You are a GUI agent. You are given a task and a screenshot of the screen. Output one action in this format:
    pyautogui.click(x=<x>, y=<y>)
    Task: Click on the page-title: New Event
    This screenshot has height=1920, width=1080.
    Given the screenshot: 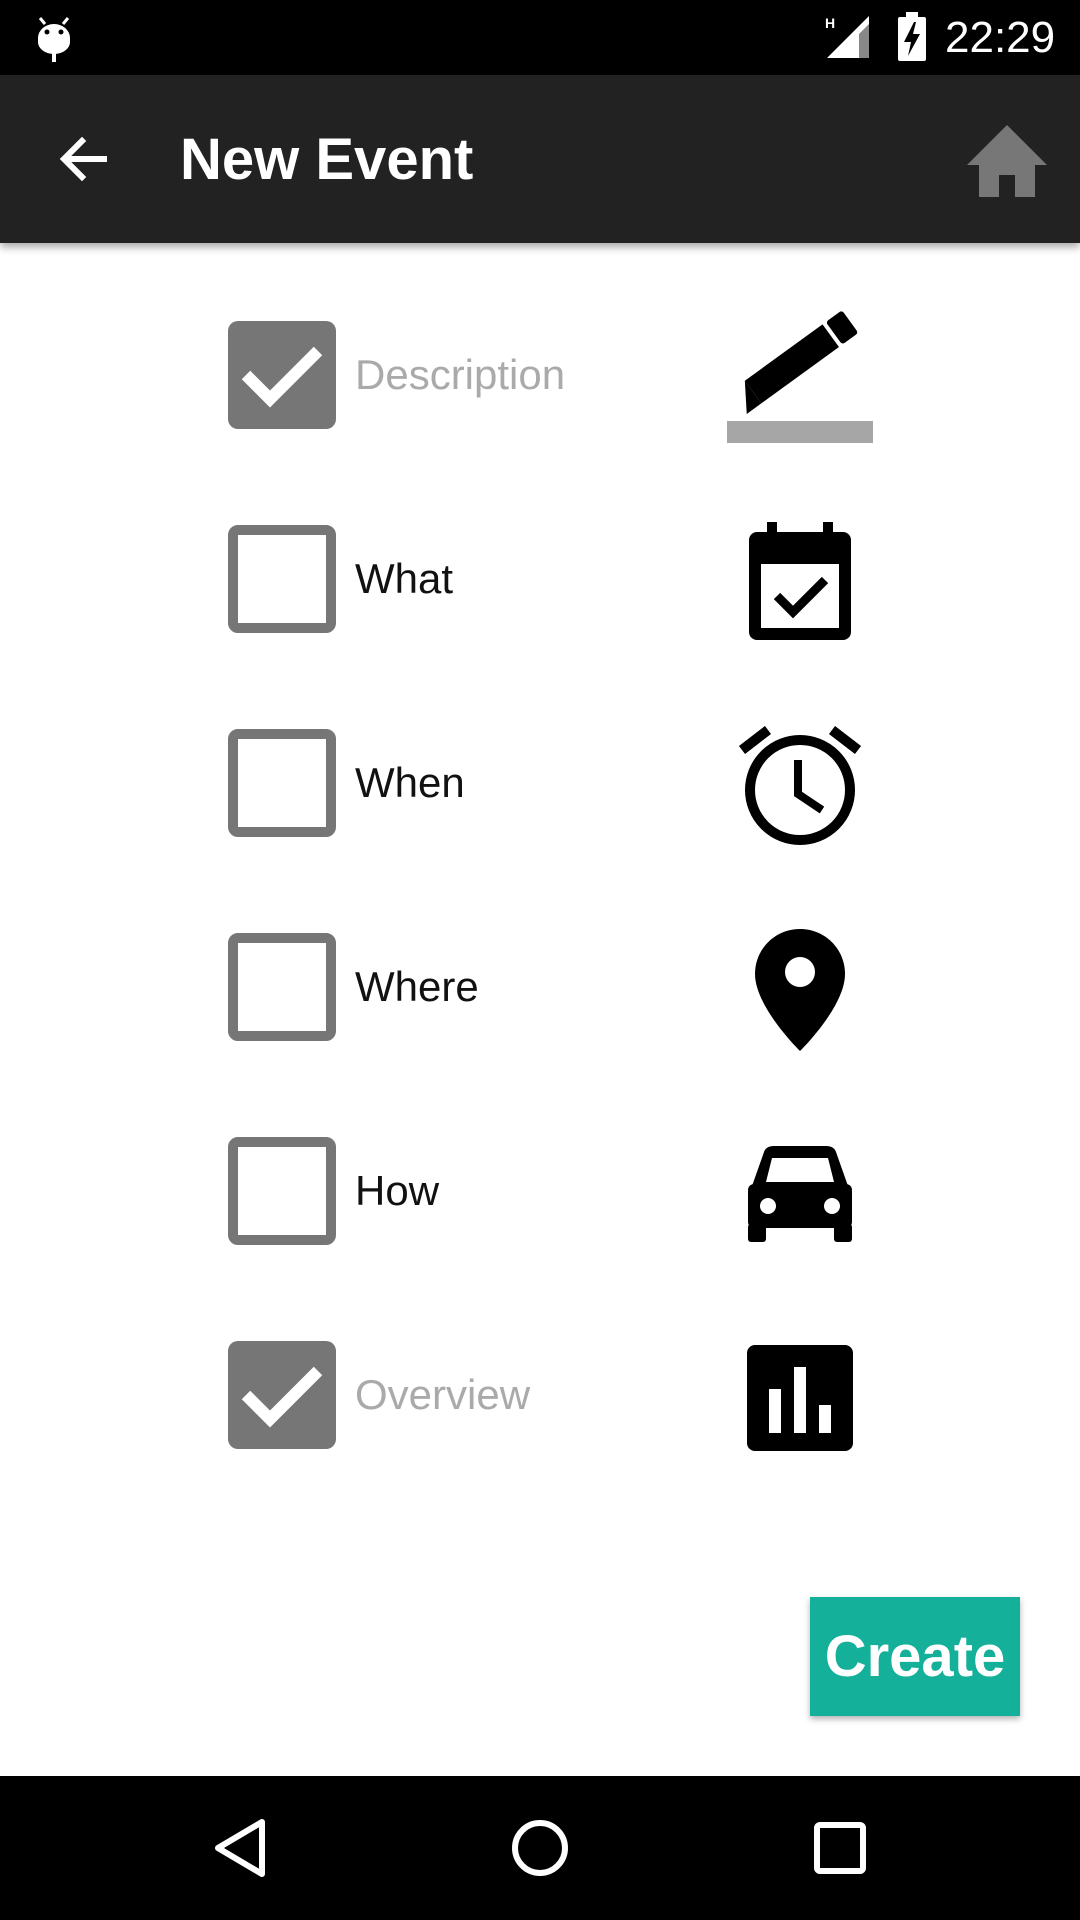 What is the action you would take?
    pyautogui.click(x=327, y=159)
    